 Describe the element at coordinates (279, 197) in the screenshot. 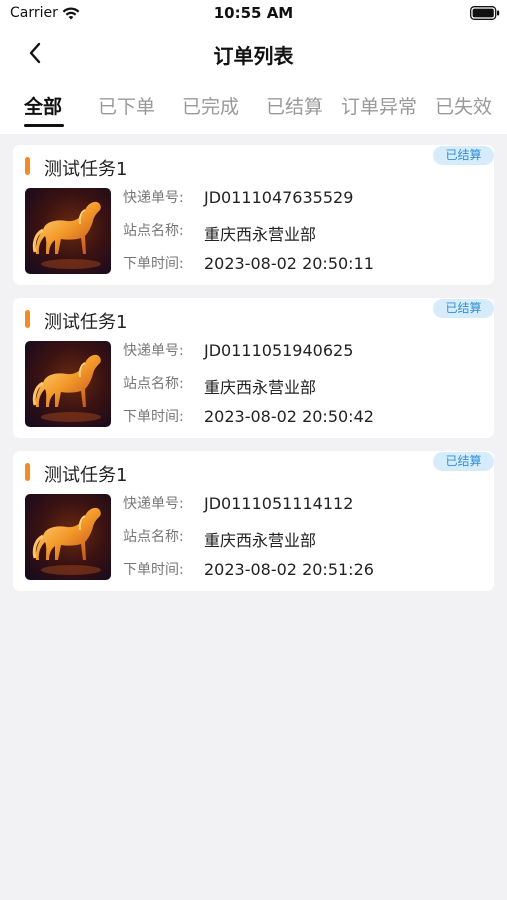

I see `tracking-number-value: JD0111047635529` at that location.